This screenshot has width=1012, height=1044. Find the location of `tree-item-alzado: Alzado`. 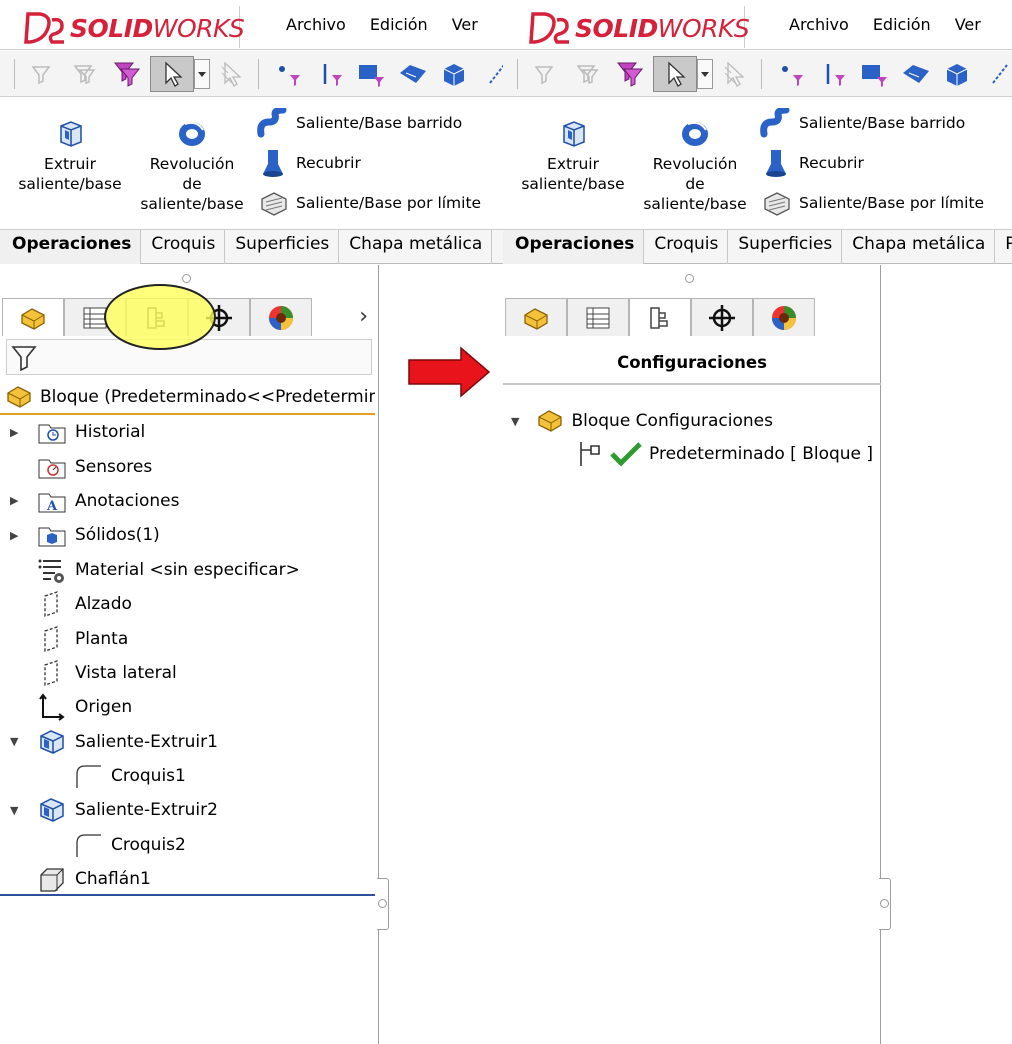

tree-item-alzado: Alzado is located at coordinates (187, 604).